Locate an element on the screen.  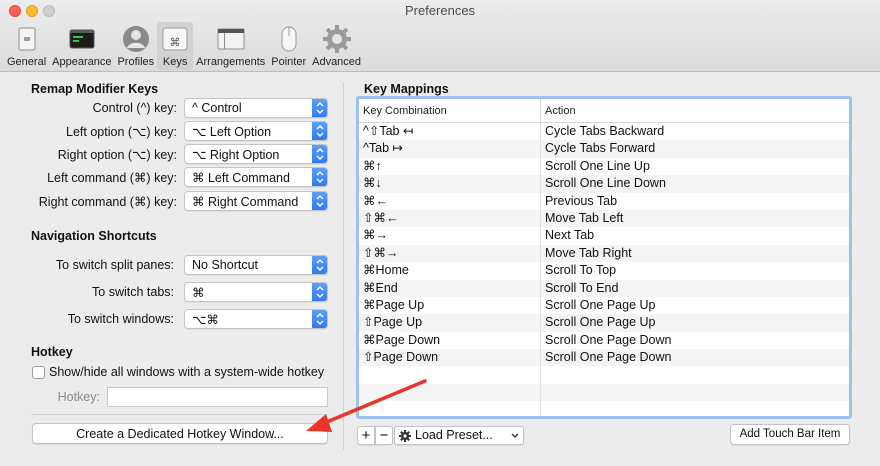
table-row: ⇧⌘→ Move Tab Right is located at coordinates (604, 253).